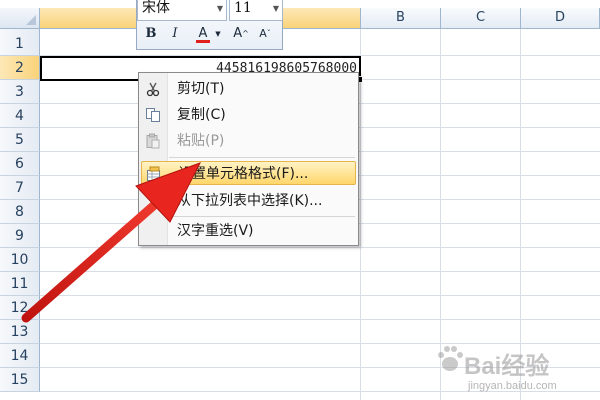  What do you see at coordinates (20, 30) in the screenshot?
I see `row-header-gap` at bounding box center [20, 30].